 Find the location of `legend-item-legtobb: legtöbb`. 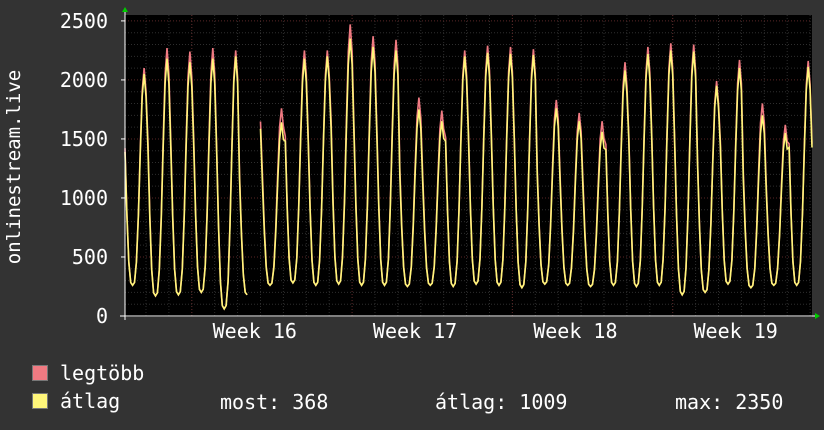

legend-item-legtobb: legtöbb is located at coordinates (88, 373).